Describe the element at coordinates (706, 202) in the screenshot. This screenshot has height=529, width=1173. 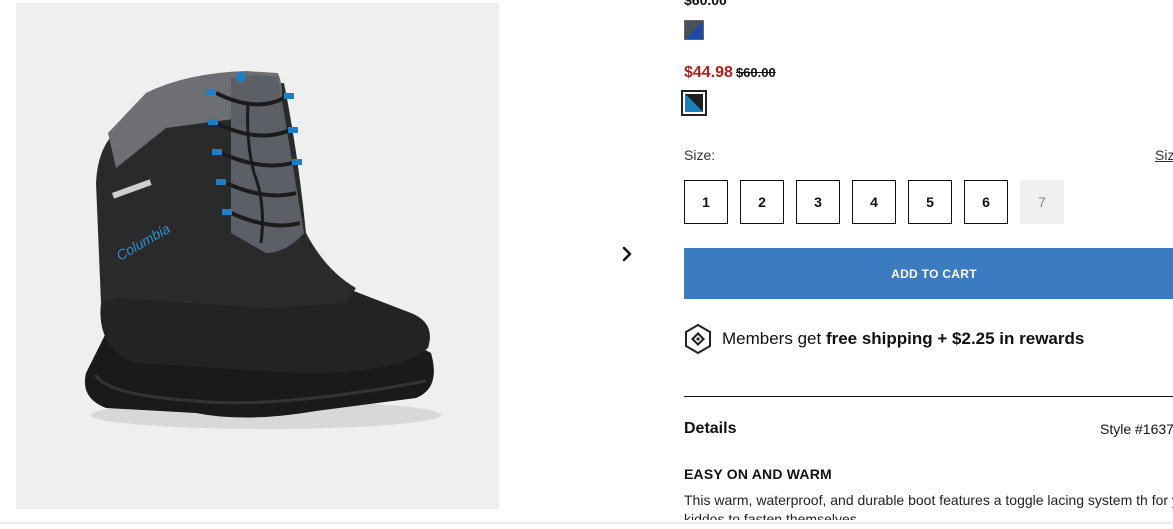
I see `size-option-1: 1` at that location.